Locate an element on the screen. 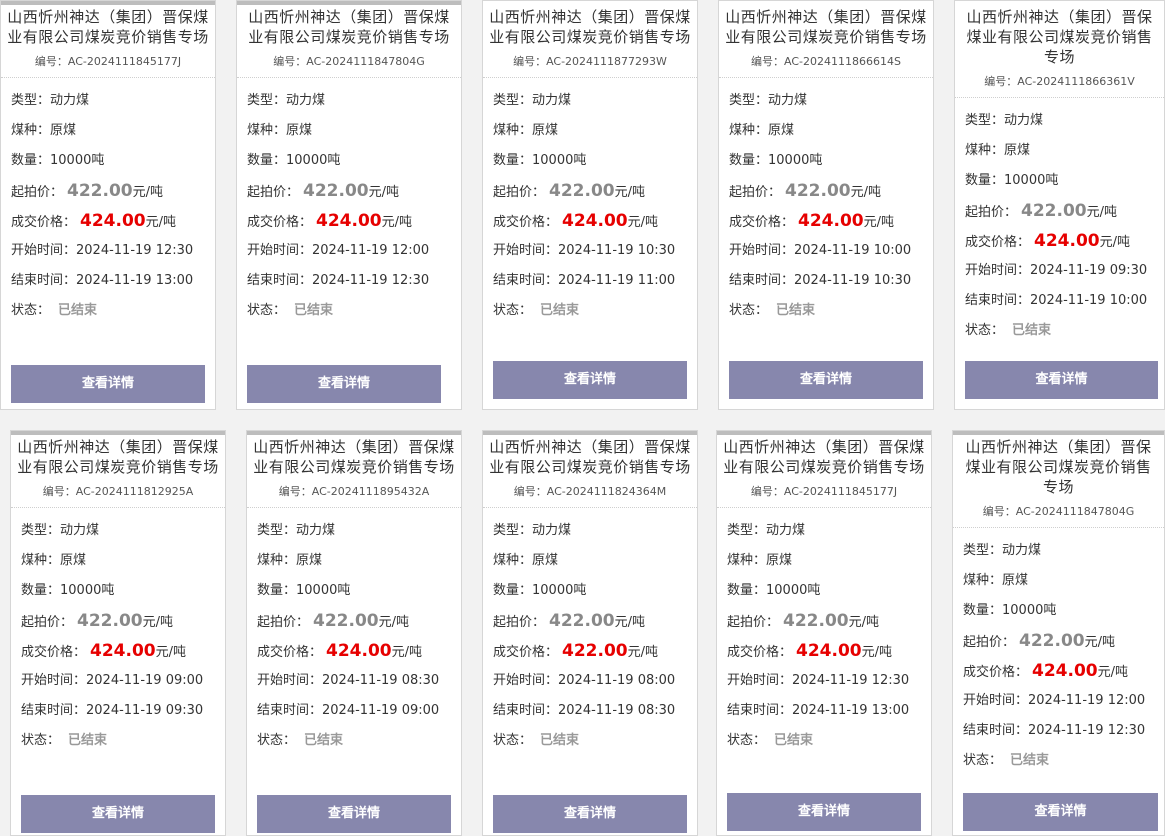  end-time-value: 2024-11-19 13:00 is located at coordinates (135, 280).